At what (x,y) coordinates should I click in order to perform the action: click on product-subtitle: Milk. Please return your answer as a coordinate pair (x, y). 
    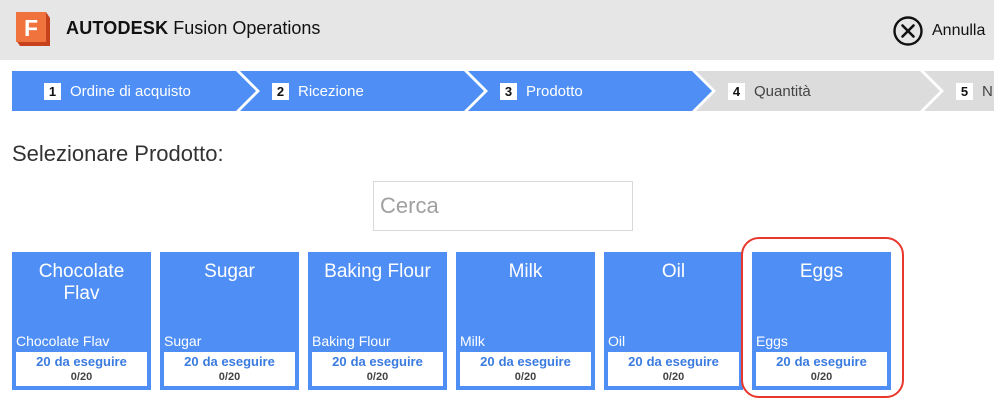
    Looking at the image, I should click on (472, 341).